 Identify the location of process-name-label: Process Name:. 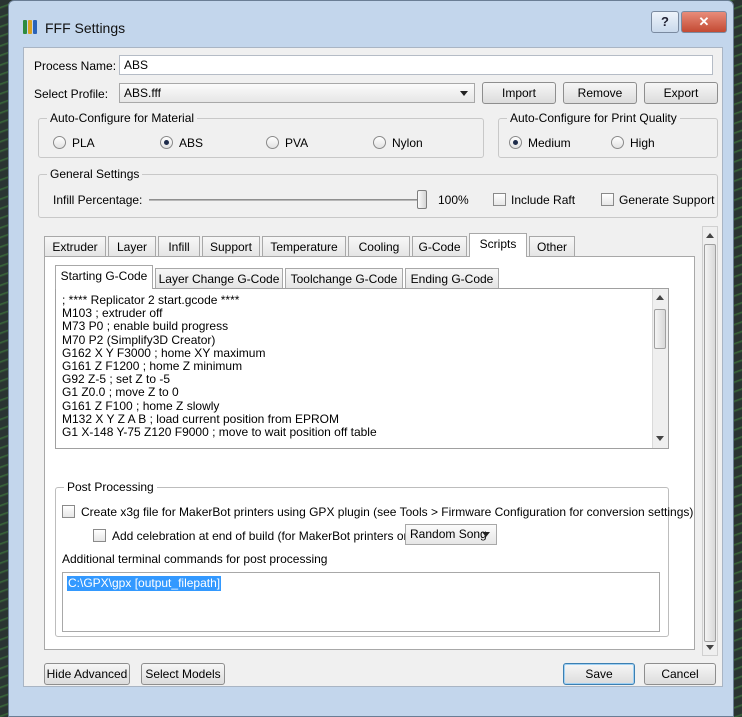
(75, 66).